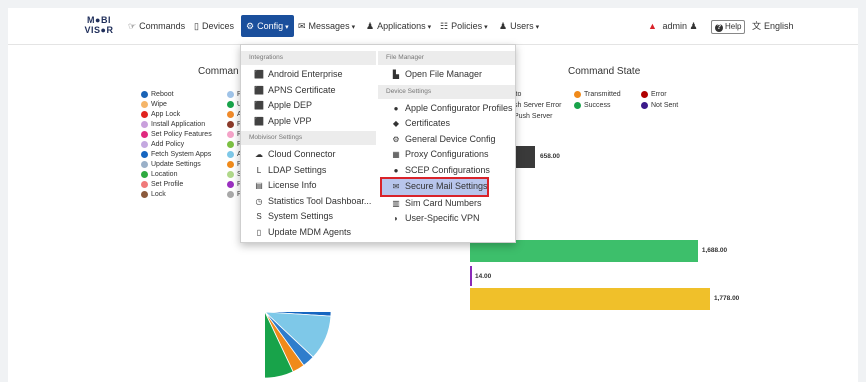  What do you see at coordinates (444, 26) in the screenshot?
I see `list-icon: ☷` at bounding box center [444, 26].